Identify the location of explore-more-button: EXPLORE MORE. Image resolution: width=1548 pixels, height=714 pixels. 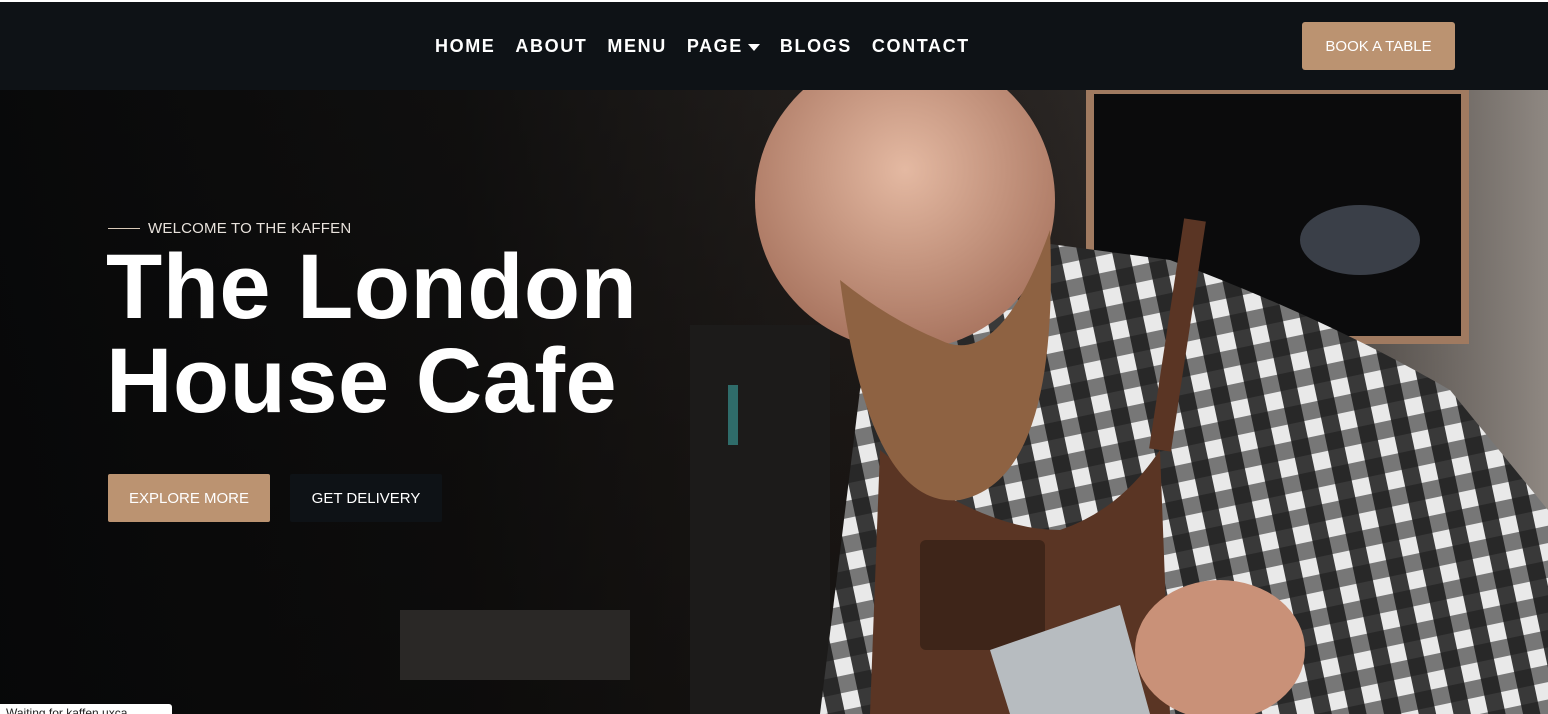
(189, 498).